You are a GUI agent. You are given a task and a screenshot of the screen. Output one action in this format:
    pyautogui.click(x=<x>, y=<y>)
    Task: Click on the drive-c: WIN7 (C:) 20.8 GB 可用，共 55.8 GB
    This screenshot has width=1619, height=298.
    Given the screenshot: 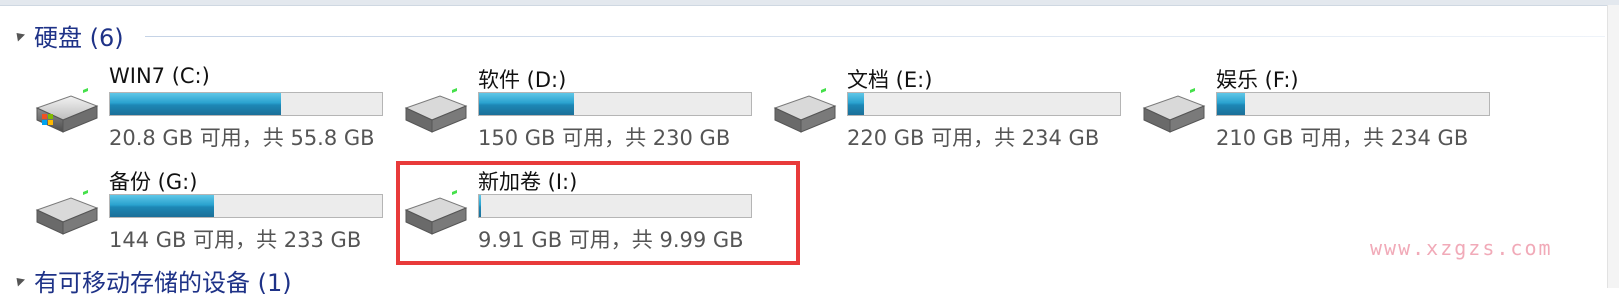 What is the action you would take?
    pyautogui.click(x=207, y=107)
    